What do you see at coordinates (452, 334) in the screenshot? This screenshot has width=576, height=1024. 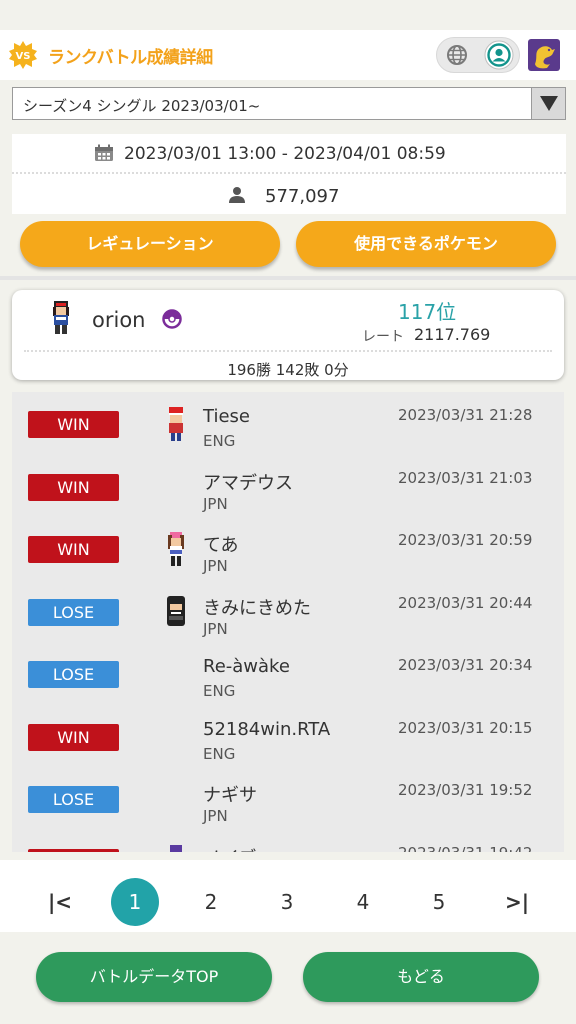 I see `rate-value: 2117.769` at bounding box center [452, 334].